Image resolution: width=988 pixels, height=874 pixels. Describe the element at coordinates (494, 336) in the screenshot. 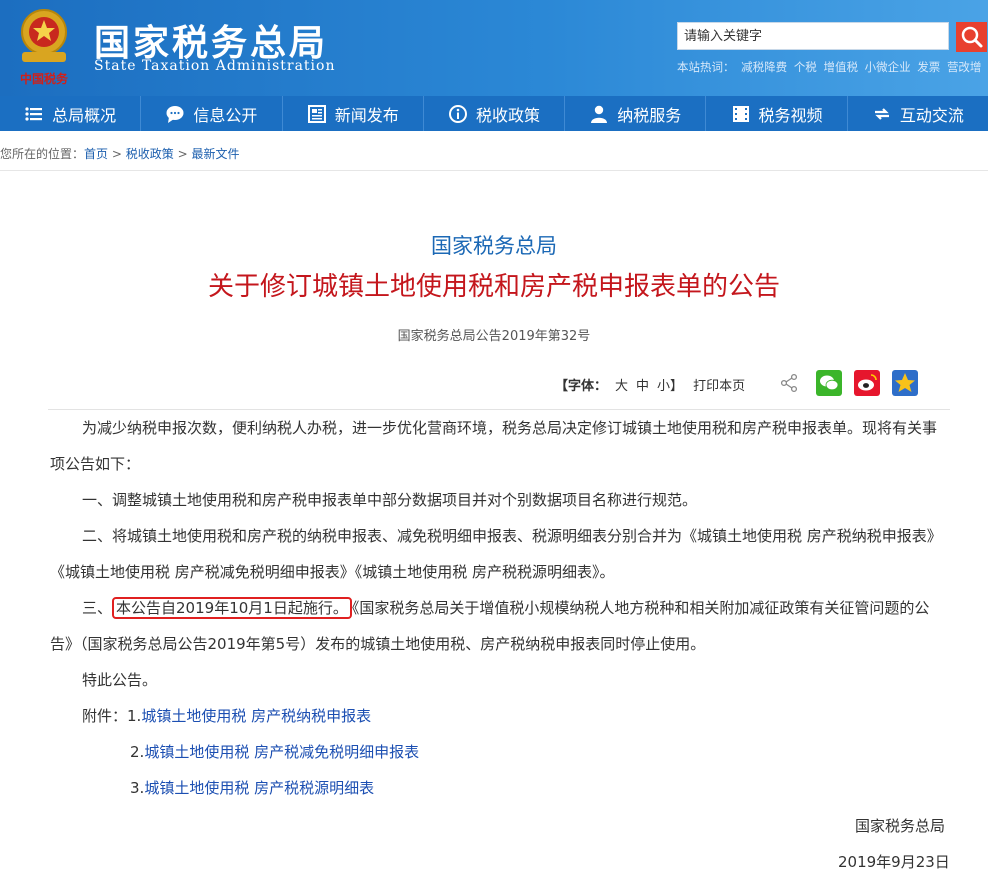

I see `document-number: 国家税务总局公告2019年第32号` at that location.